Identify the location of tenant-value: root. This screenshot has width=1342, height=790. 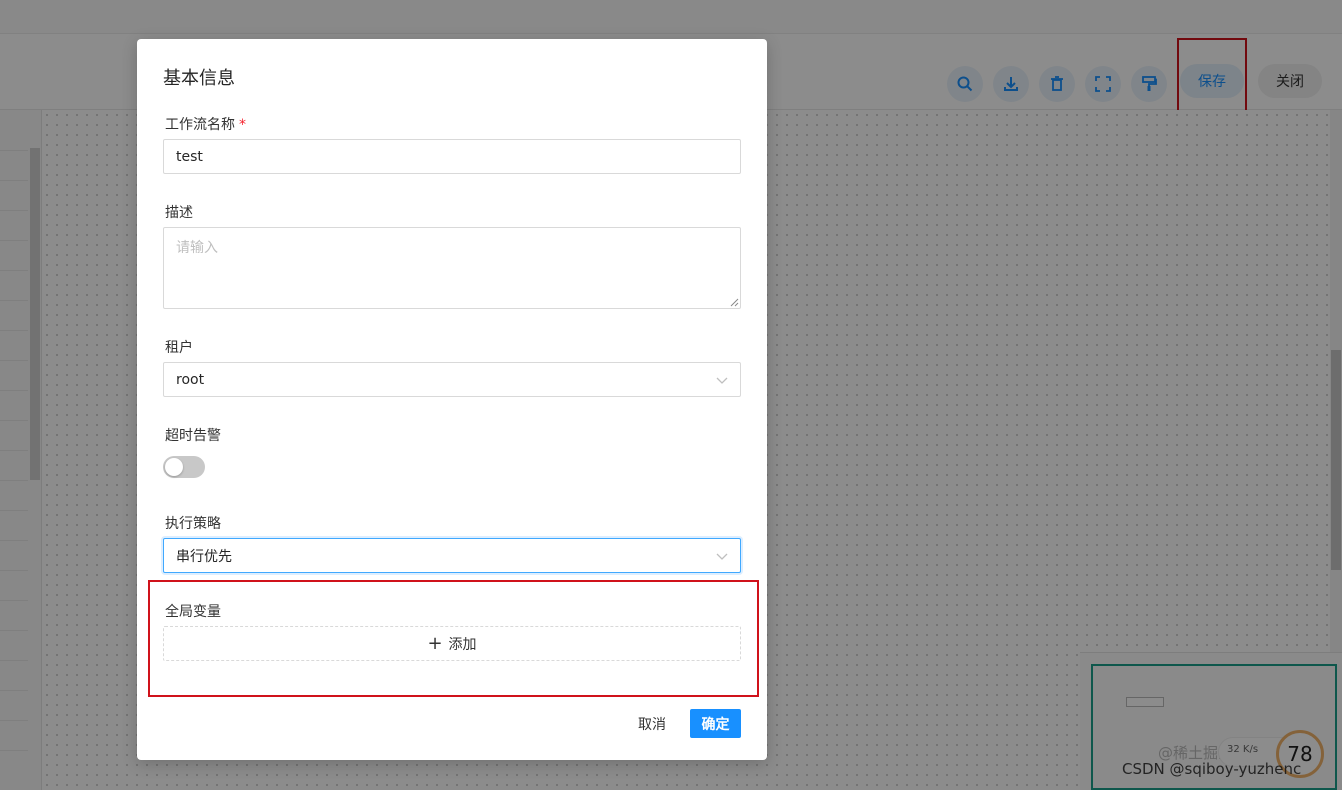
(190, 379).